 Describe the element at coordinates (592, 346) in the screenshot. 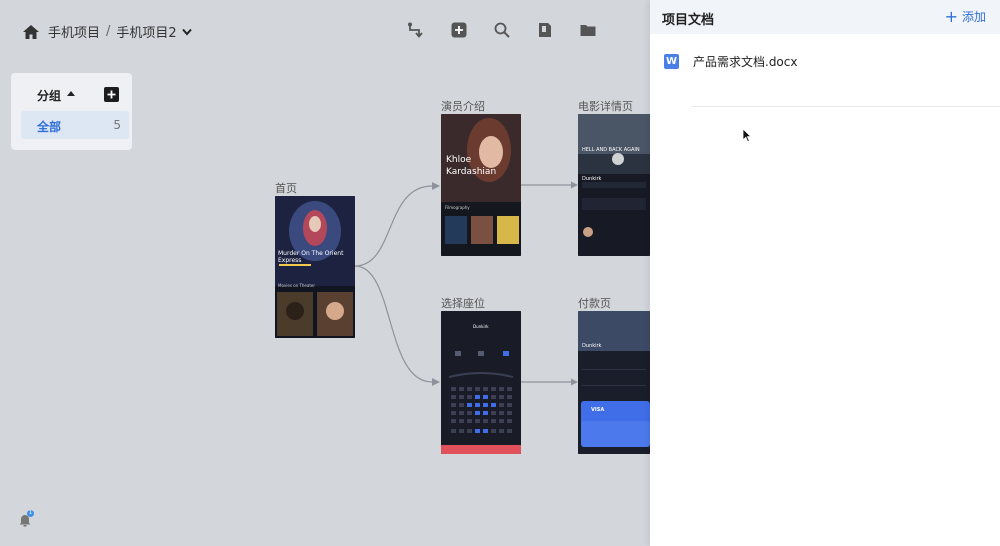

I see `payment-movie-title: Dunkirk` at that location.